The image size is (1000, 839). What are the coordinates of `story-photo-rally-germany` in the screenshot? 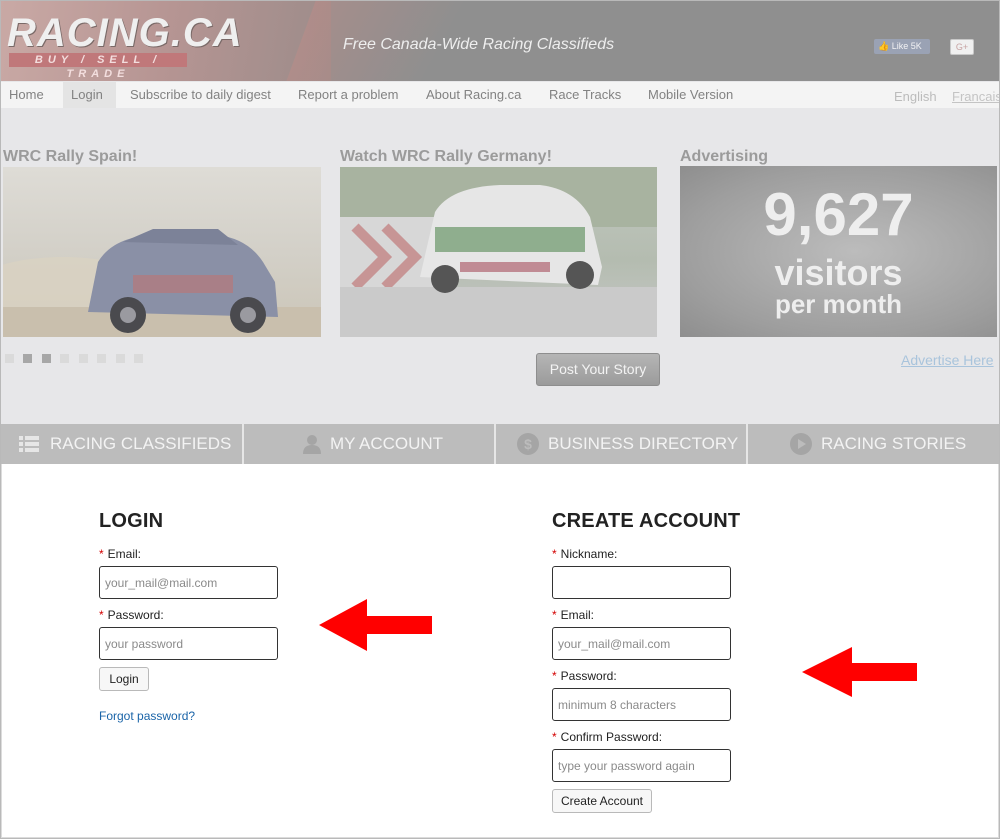 It's located at (498, 252).